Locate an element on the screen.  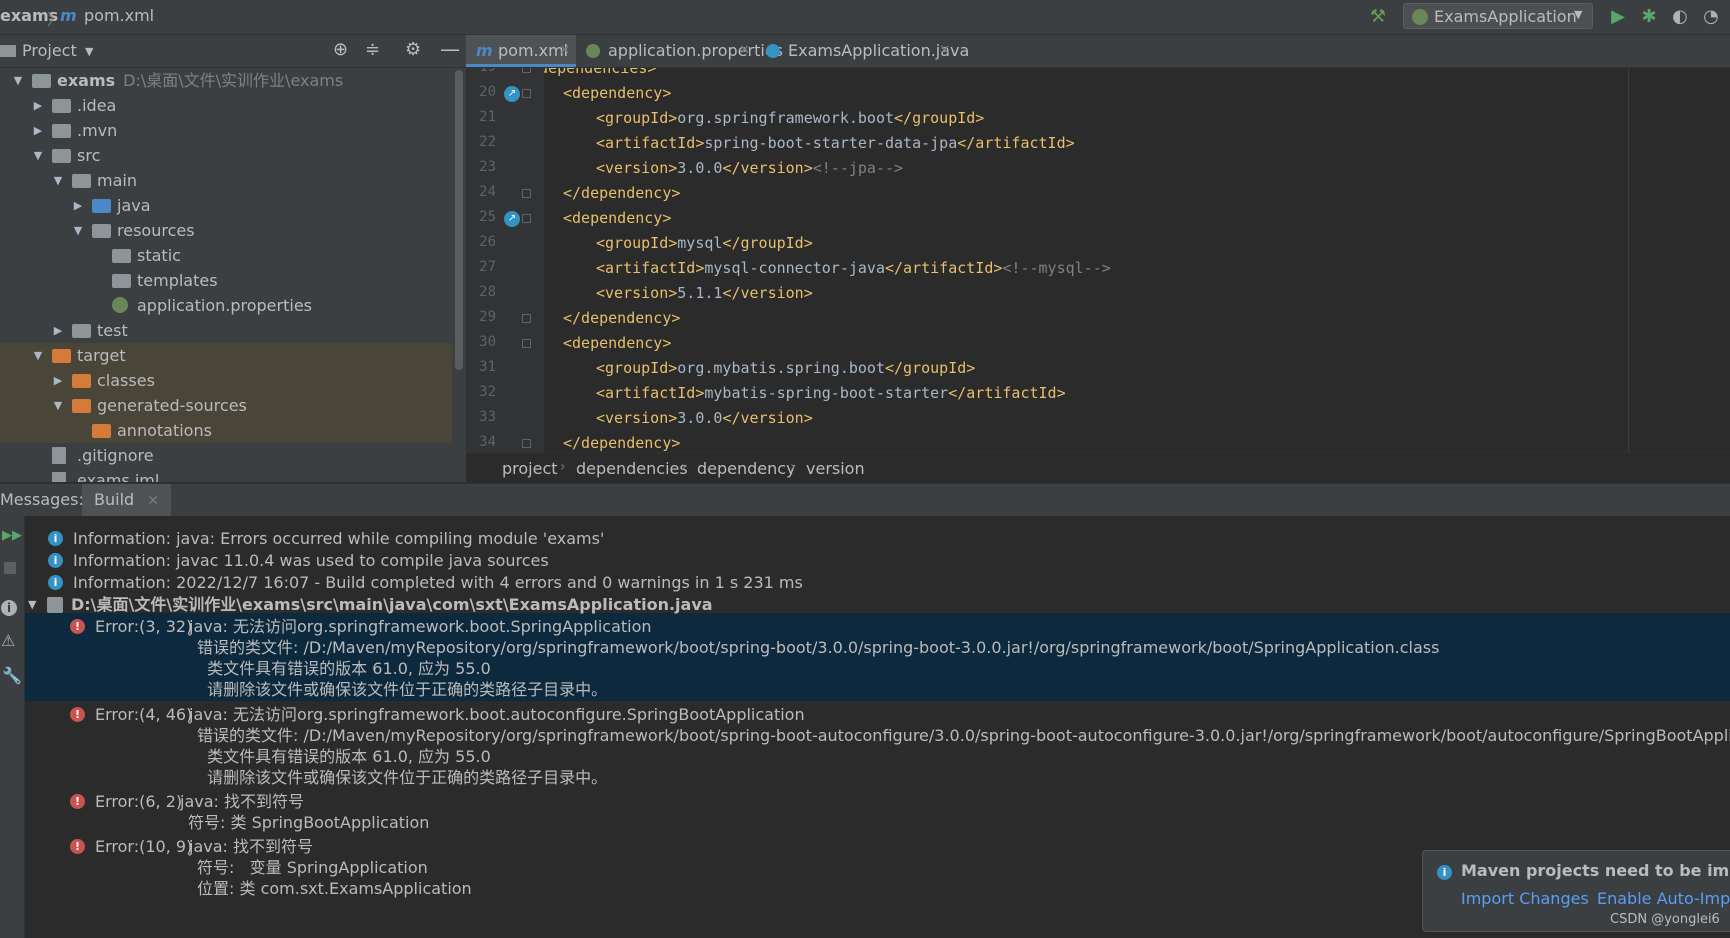
rerun-icon: ▶▶ is located at coordinates (12, 535).